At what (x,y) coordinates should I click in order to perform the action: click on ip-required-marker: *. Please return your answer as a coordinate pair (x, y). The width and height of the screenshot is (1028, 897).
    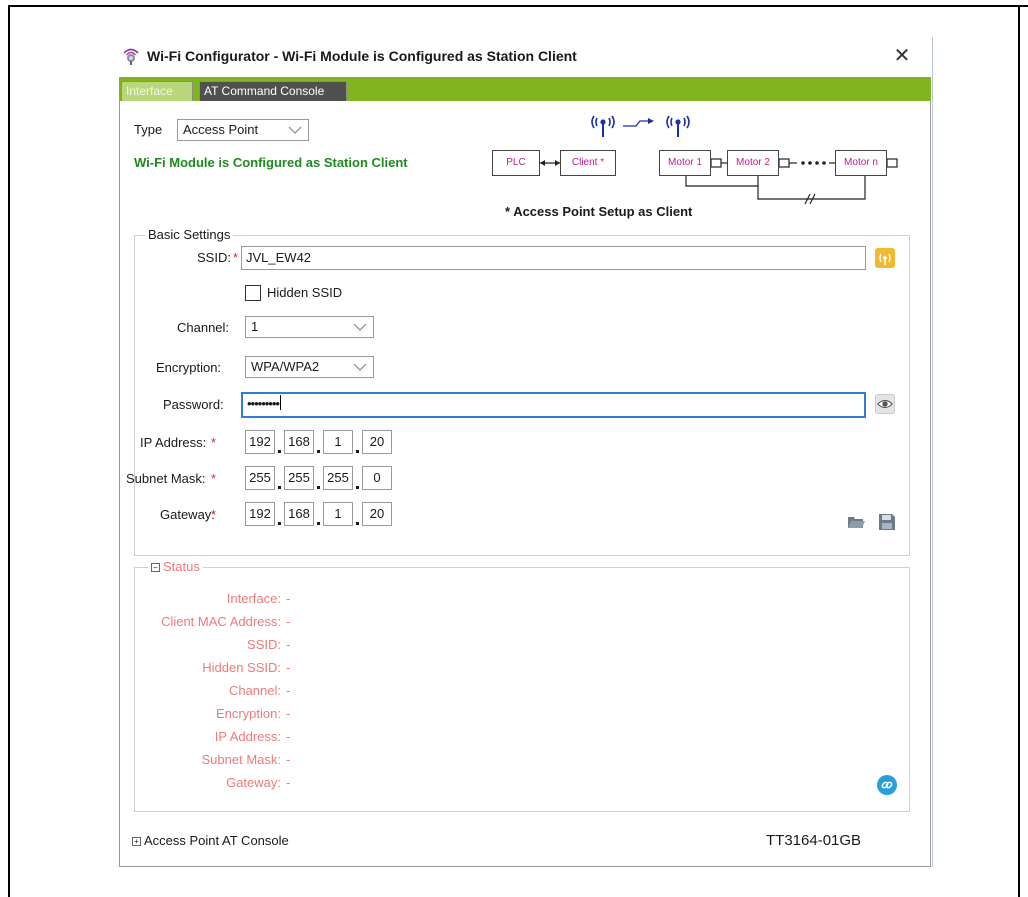
    Looking at the image, I should click on (214, 442).